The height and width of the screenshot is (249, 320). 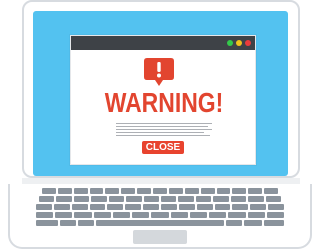 What do you see at coordinates (163, 147) in the screenshot?
I see `close-button: CLOSE` at bounding box center [163, 147].